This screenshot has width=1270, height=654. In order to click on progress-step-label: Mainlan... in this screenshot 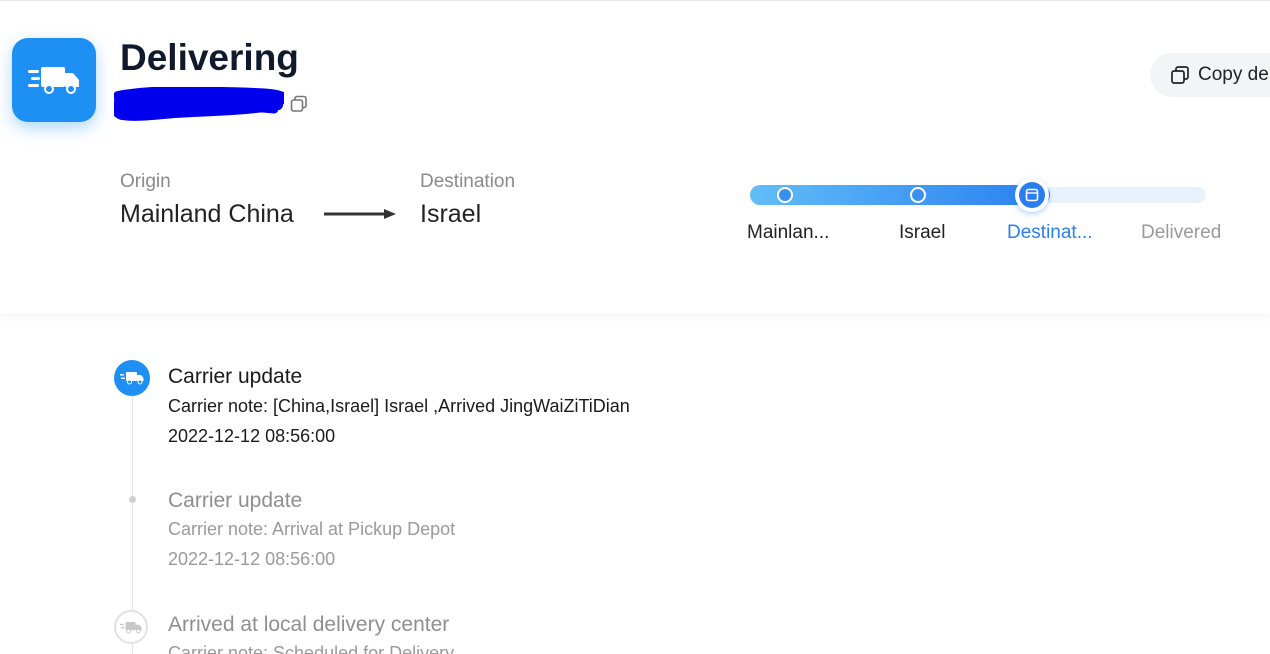, I will do `click(788, 232)`.